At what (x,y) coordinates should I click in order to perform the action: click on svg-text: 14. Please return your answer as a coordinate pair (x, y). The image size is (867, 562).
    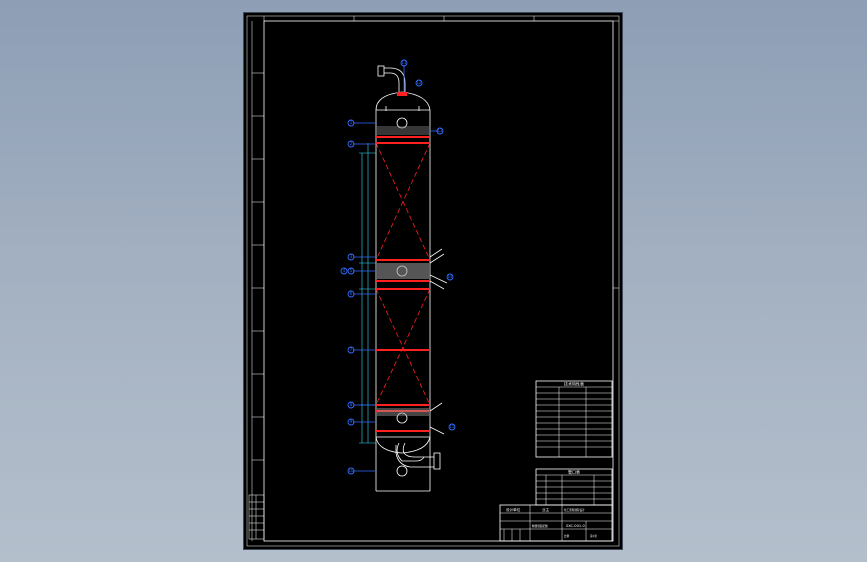
    Looking at the image, I should click on (450, 276).